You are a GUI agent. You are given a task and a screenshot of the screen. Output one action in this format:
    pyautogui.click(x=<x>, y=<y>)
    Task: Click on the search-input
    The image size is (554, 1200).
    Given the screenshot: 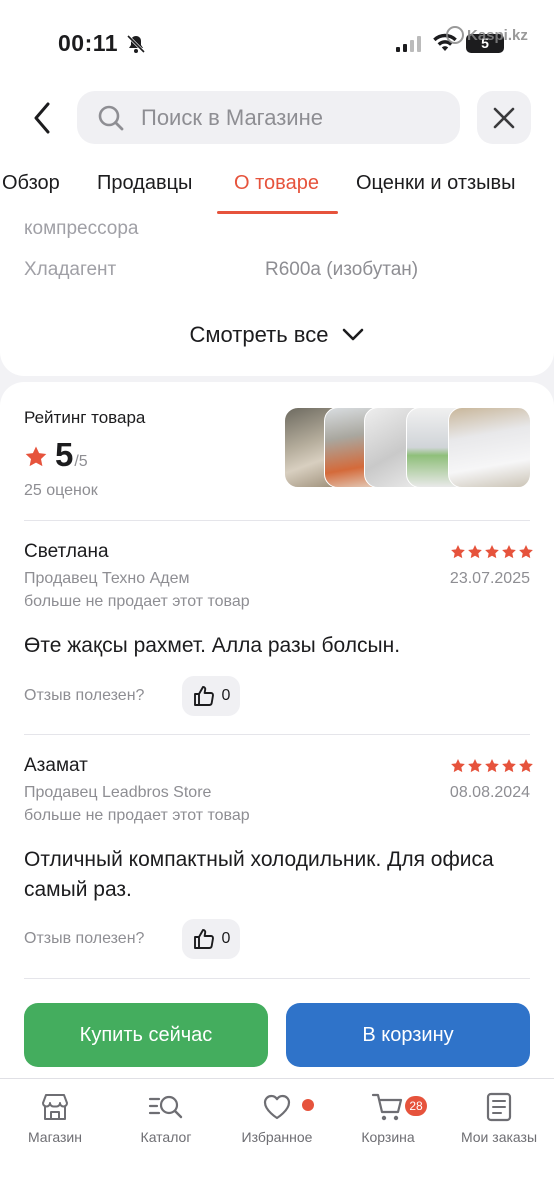 What is the action you would take?
    pyautogui.click(x=291, y=117)
    